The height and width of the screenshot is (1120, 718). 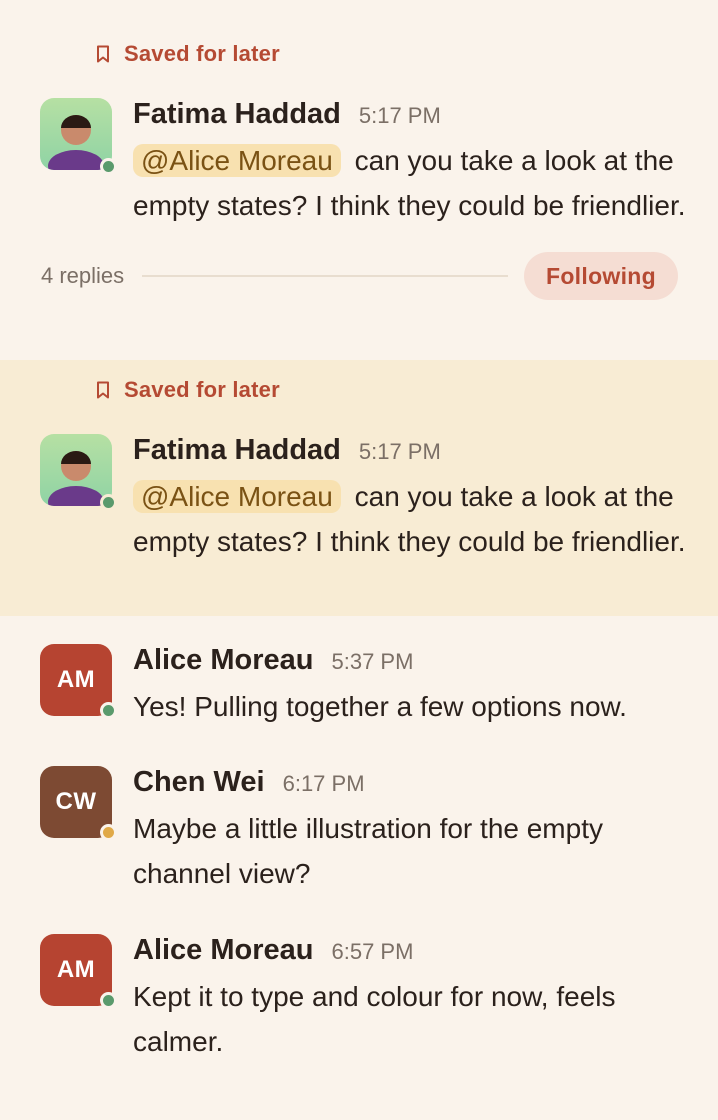 What do you see at coordinates (373, 952) in the screenshot?
I see `timestamp: 6:57 PM` at bounding box center [373, 952].